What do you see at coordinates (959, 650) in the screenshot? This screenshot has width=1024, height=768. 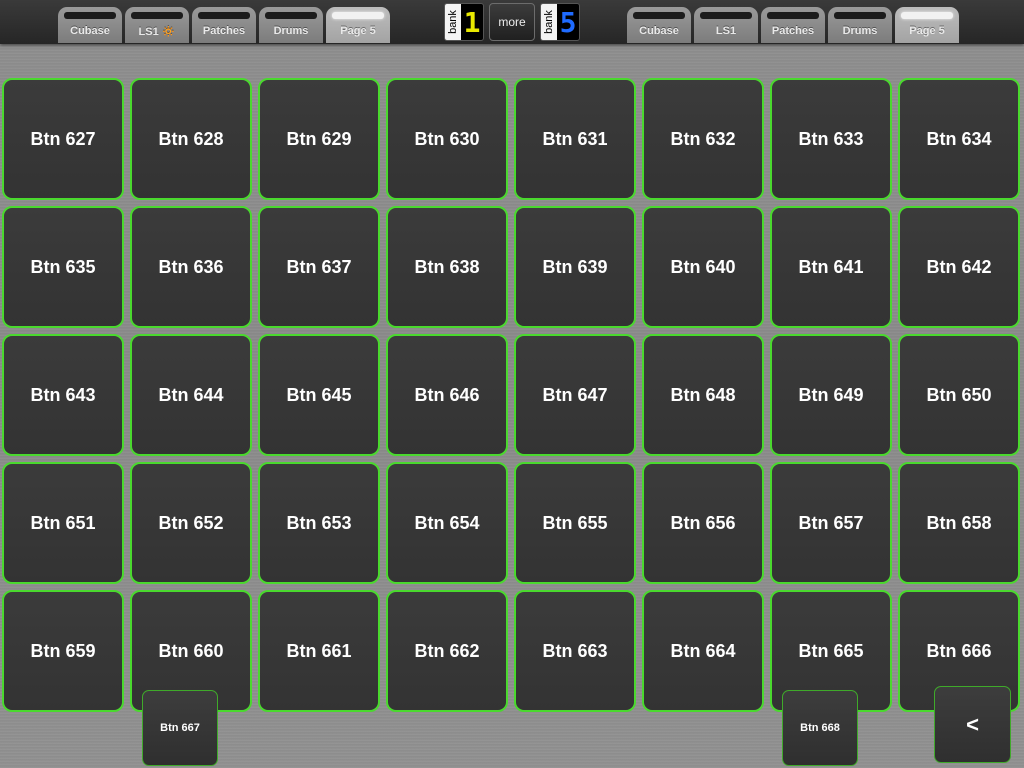 I see `button-label: Btn 666` at bounding box center [959, 650].